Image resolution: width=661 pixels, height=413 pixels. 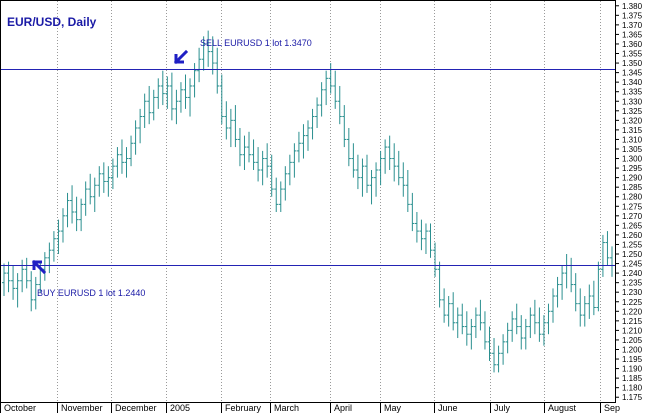 What do you see at coordinates (82, 408) in the screenshot?
I see `x-tick-label: November` at bounding box center [82, 408].